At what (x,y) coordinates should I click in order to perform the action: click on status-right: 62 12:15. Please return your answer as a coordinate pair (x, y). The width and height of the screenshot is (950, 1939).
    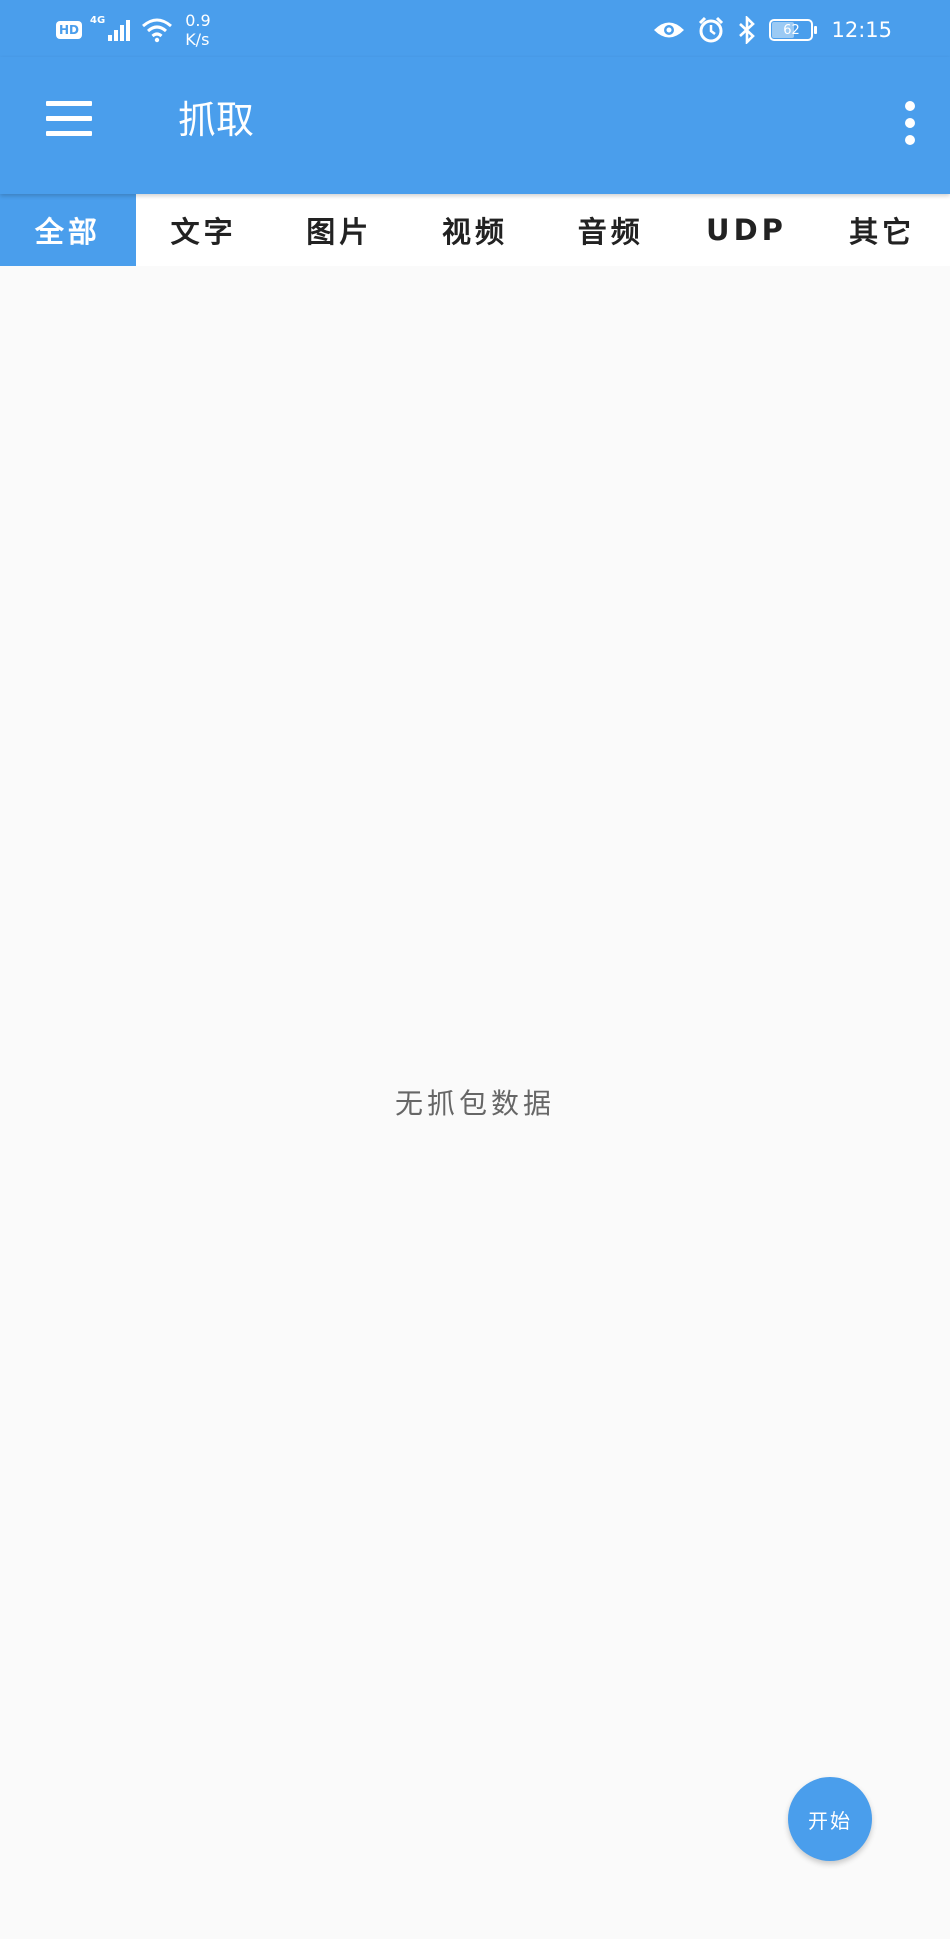
    Looking at the image, I should click on (772, 30).